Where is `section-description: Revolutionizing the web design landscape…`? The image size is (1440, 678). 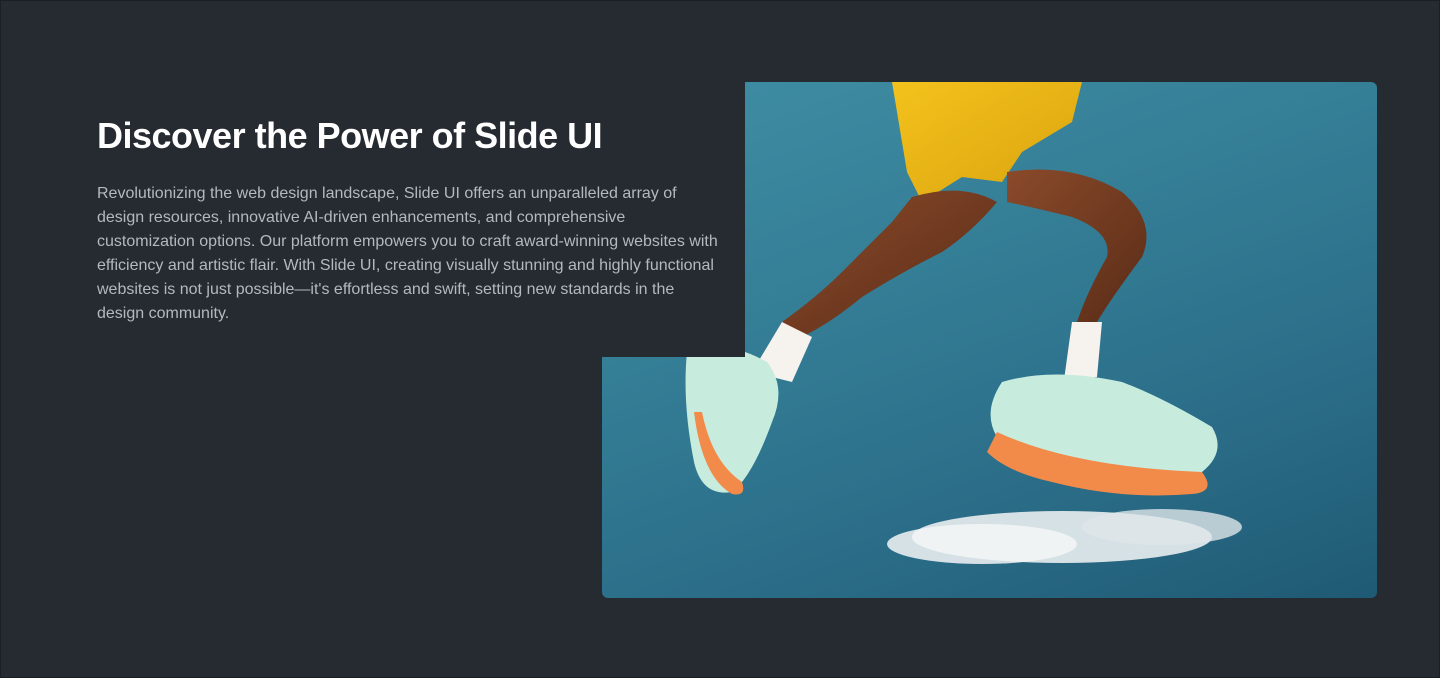
section-description: Revolutionizing the web design landscape… is located at coordinates (407, 253).